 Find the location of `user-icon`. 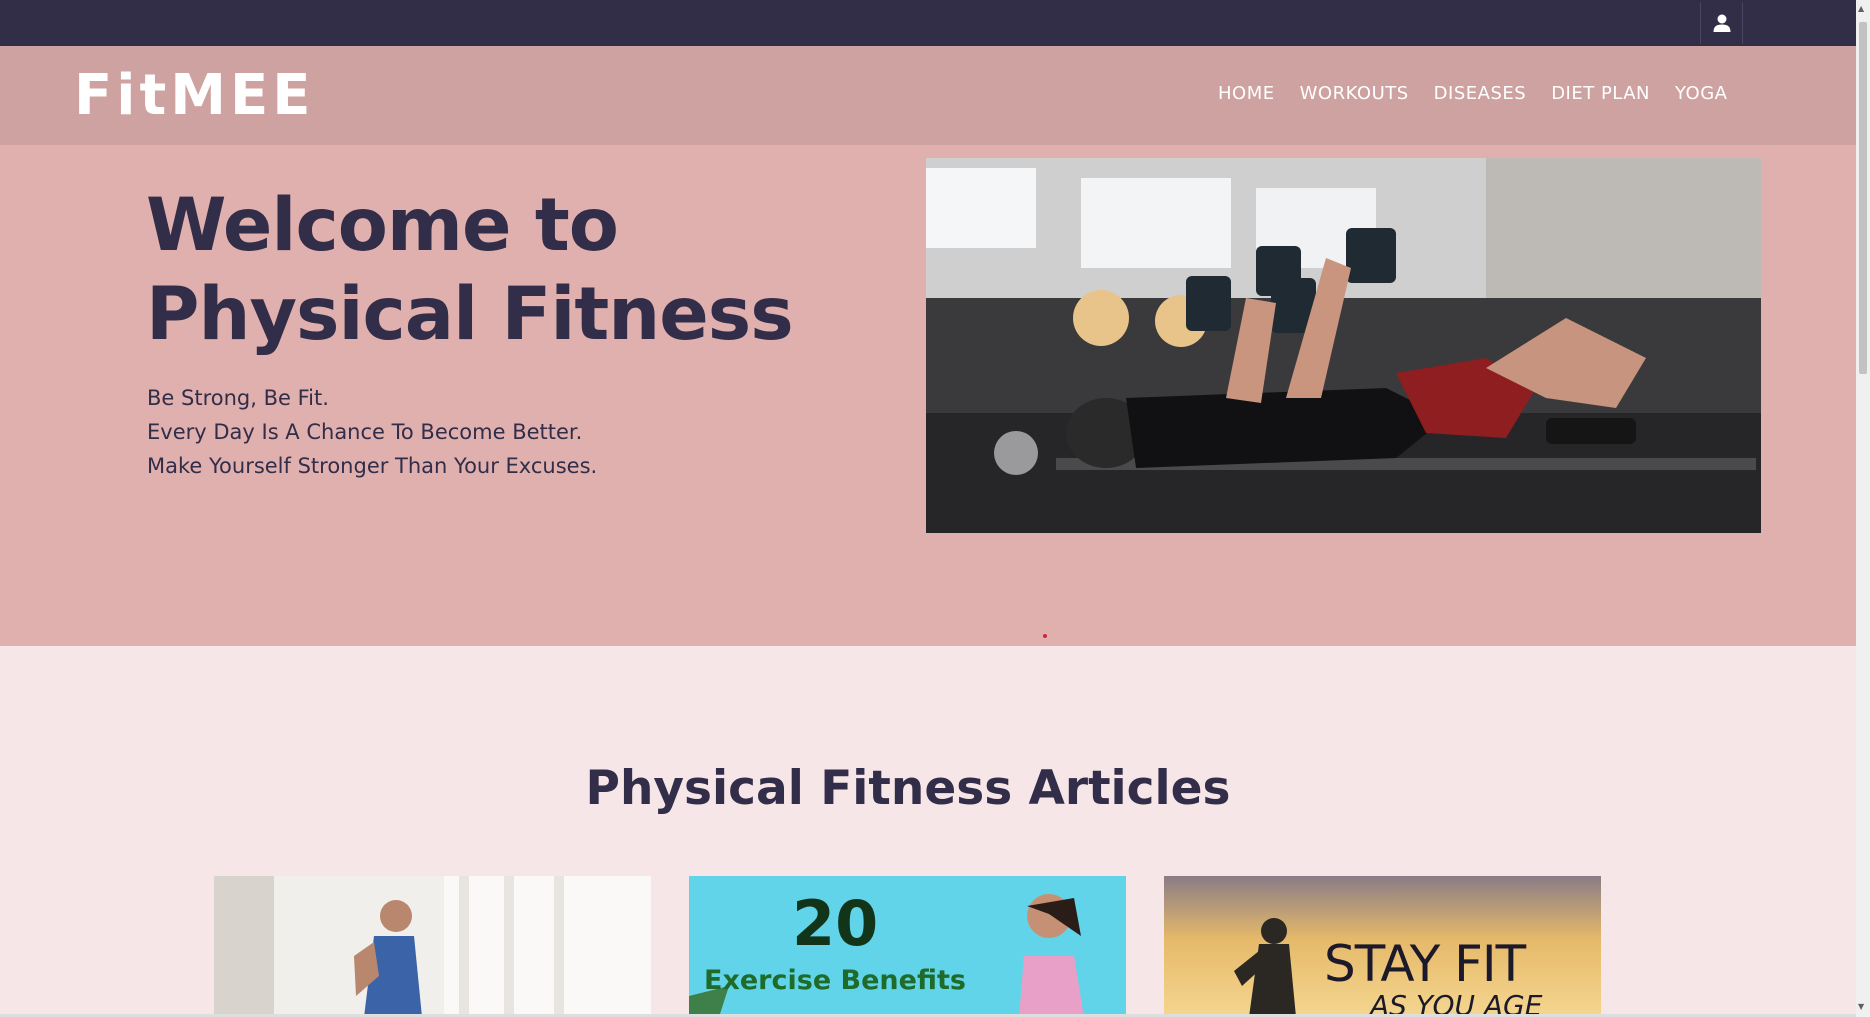

user-icon is located at coordinates (1721, 23).